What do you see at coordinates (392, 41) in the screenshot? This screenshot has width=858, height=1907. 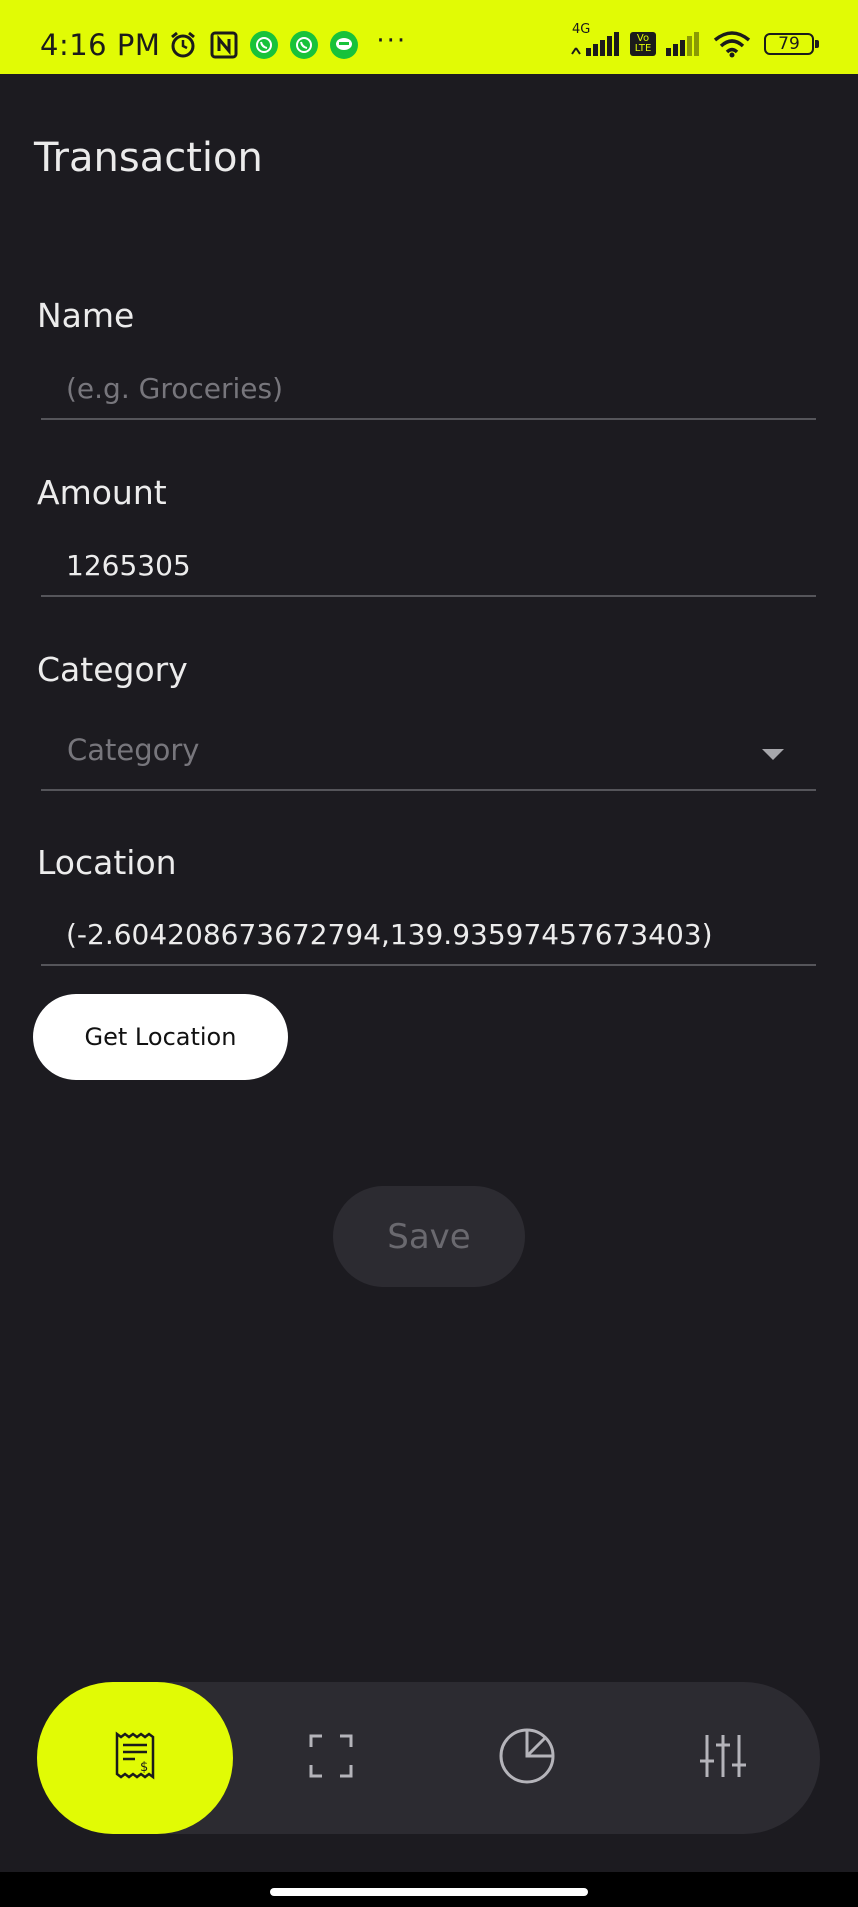 I see `more-dots-icon: ···` at bounding box center [392, 41].